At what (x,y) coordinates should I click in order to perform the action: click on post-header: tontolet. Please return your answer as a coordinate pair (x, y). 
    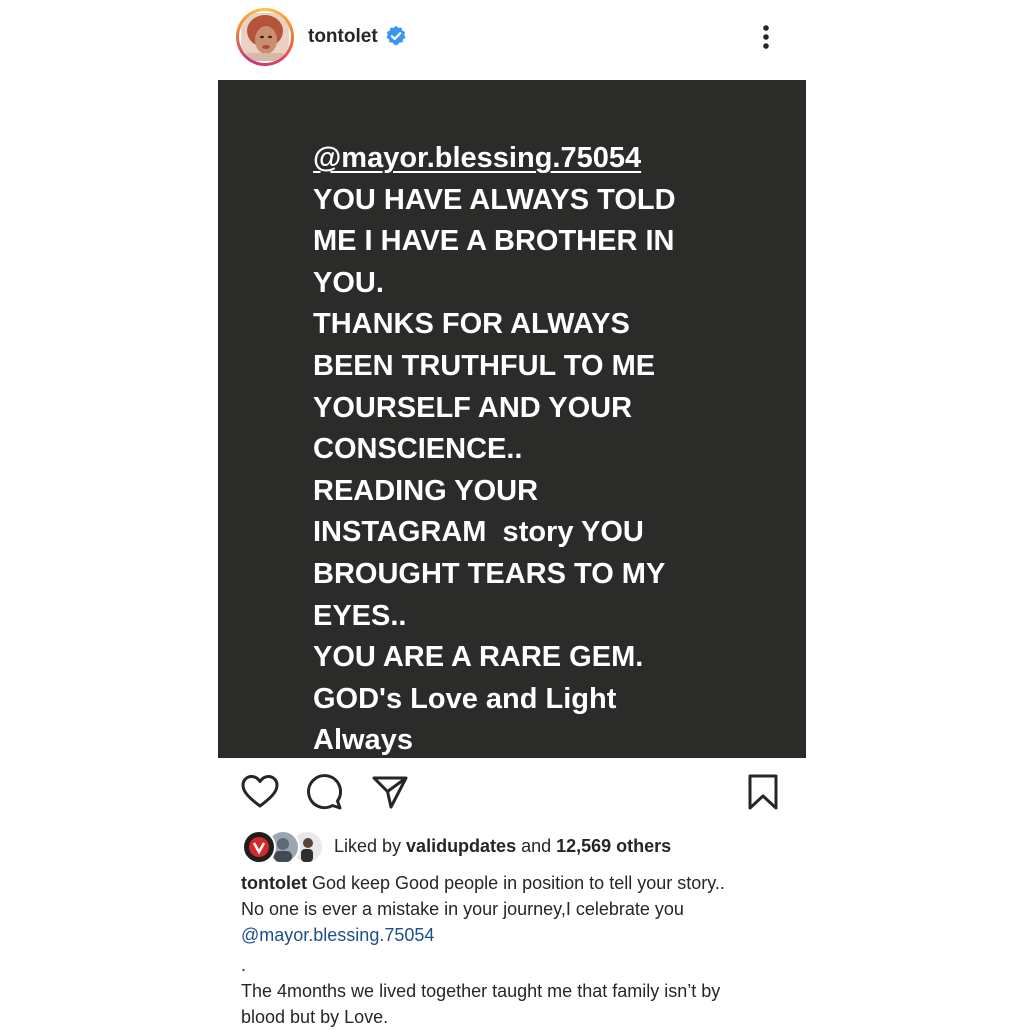
    Looking at the image, I should click on (512, 38).